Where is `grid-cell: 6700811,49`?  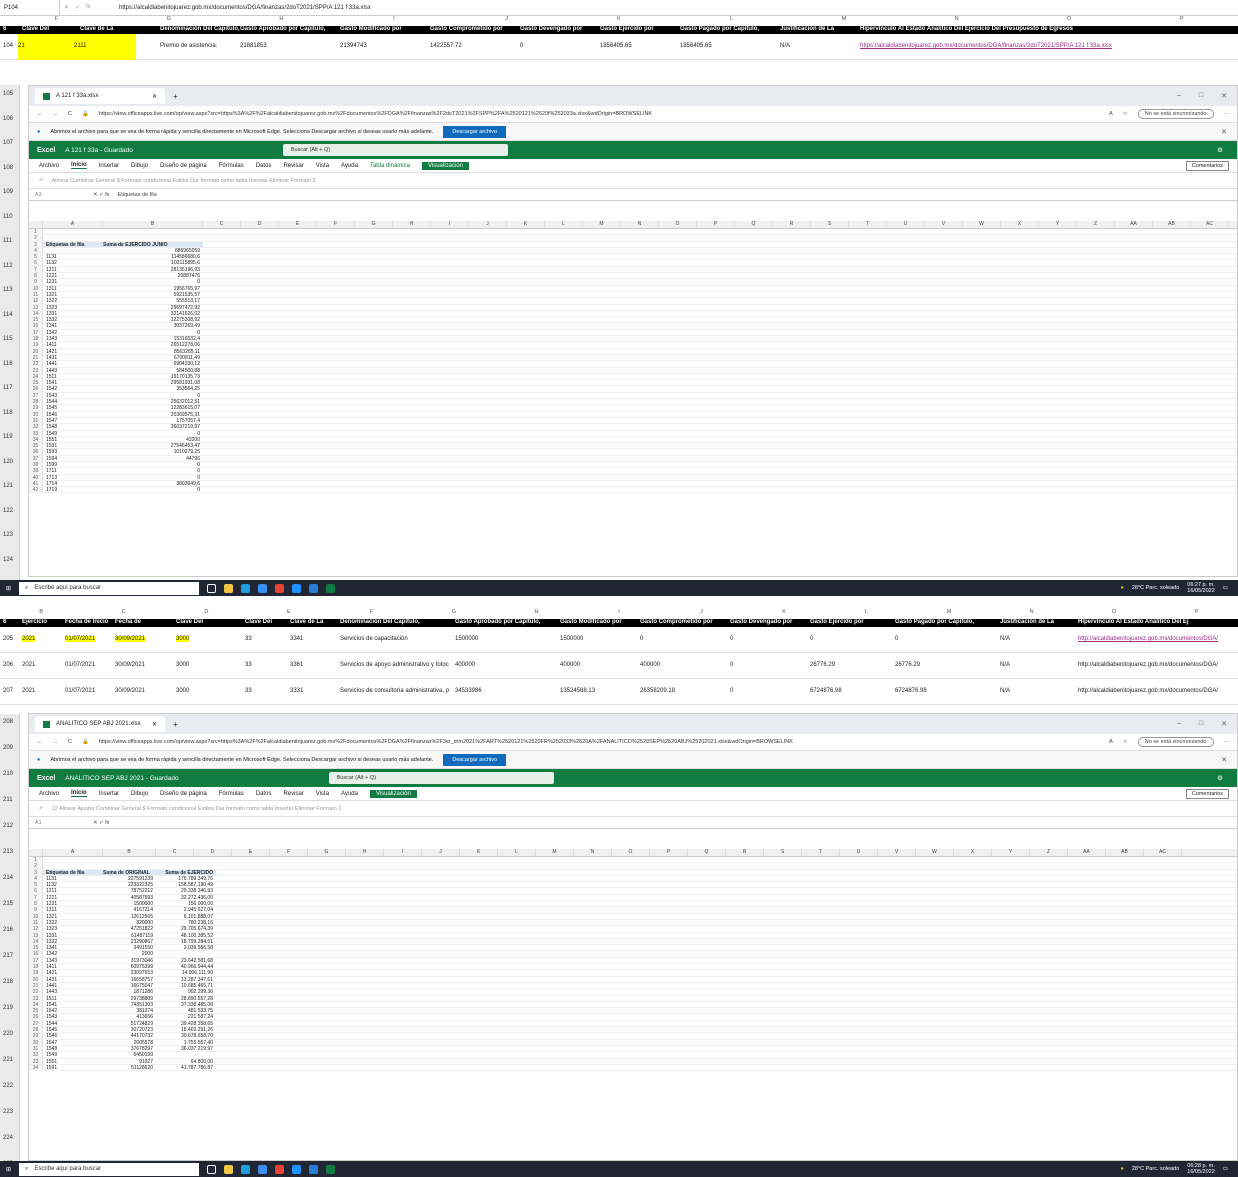
grid-cell: 6700811,49 is located at coordinates (153, 358).